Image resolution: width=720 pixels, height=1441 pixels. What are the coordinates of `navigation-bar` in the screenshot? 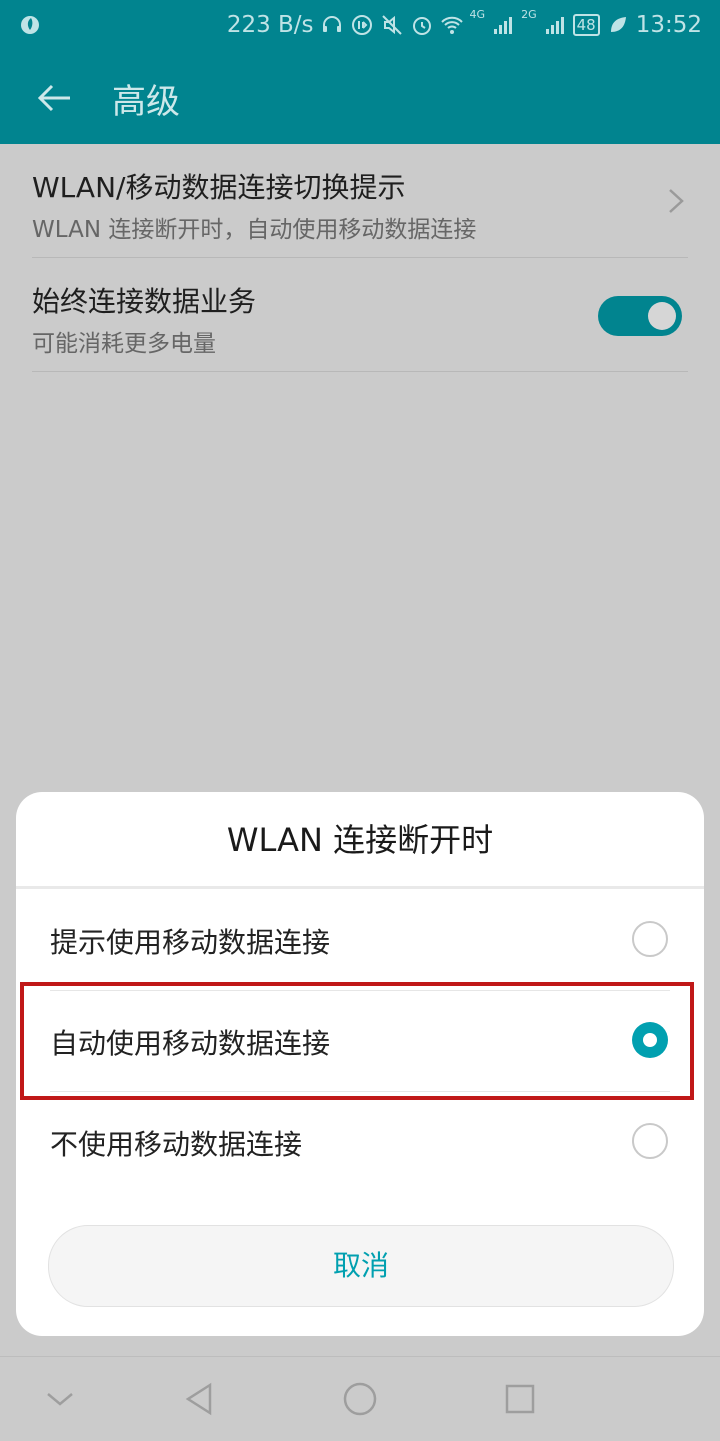 It's located at (360, 1398).